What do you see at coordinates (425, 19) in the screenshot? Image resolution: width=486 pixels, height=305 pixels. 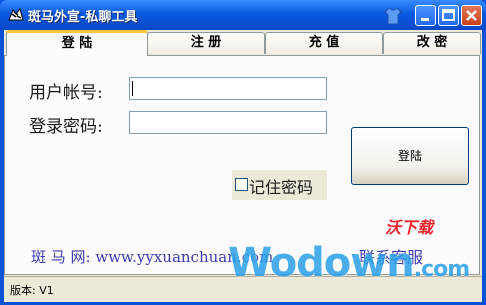 I see `minimize-icon` at bounding box center [425, 19].